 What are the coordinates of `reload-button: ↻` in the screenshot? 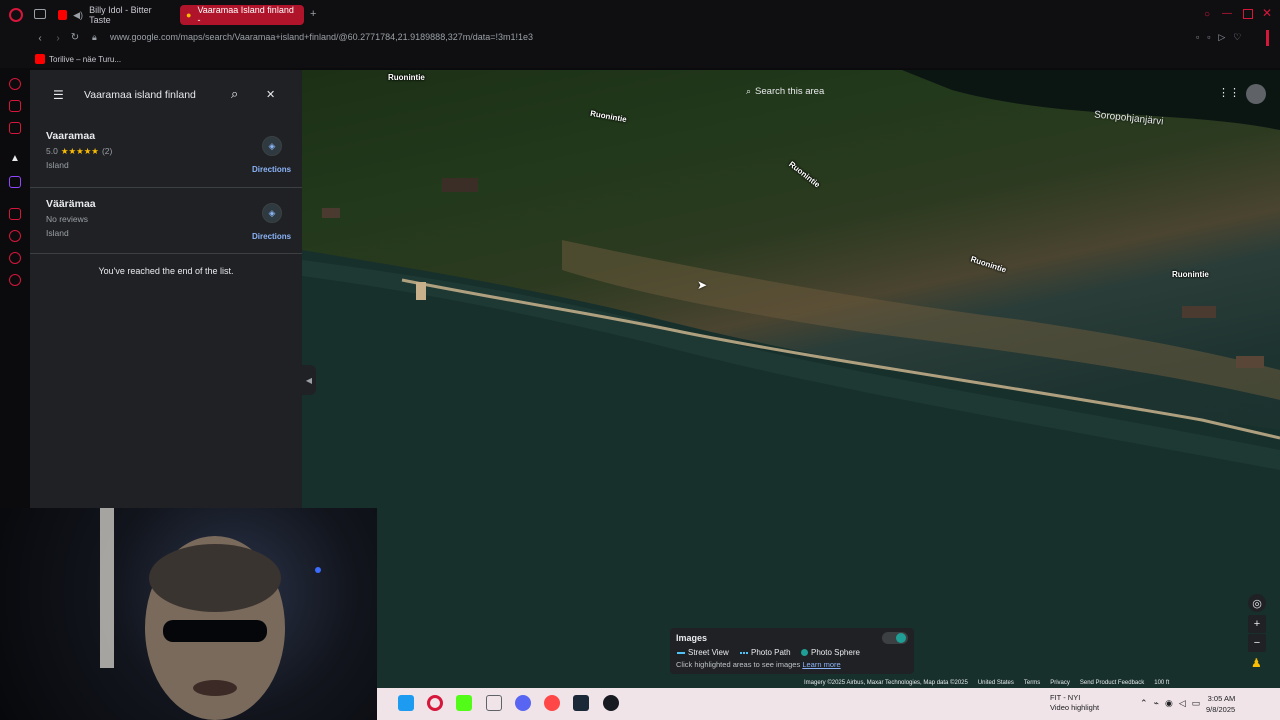 It's located at (75, 37).